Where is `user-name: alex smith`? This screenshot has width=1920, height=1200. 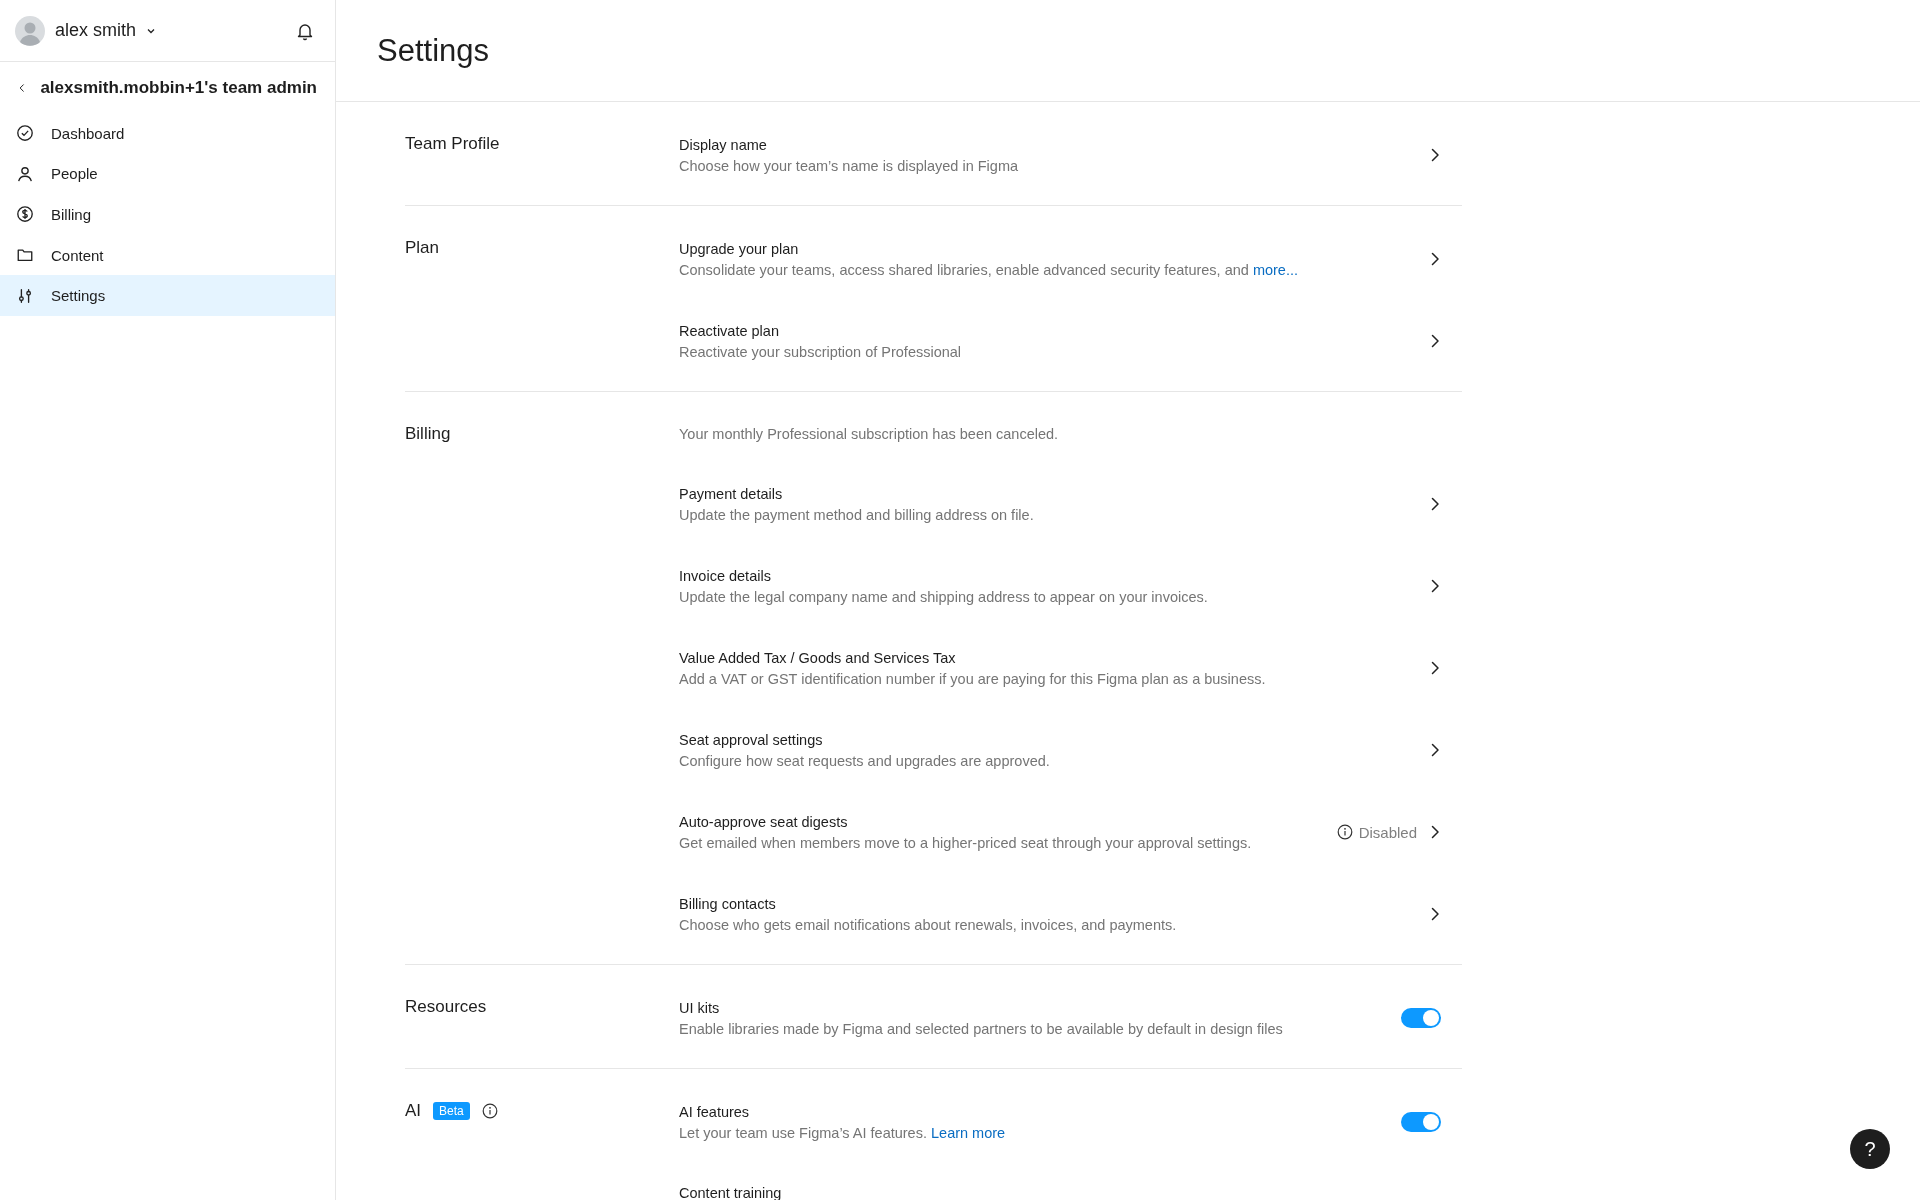 user-name: alex smith is located at coordinates (96, 30).